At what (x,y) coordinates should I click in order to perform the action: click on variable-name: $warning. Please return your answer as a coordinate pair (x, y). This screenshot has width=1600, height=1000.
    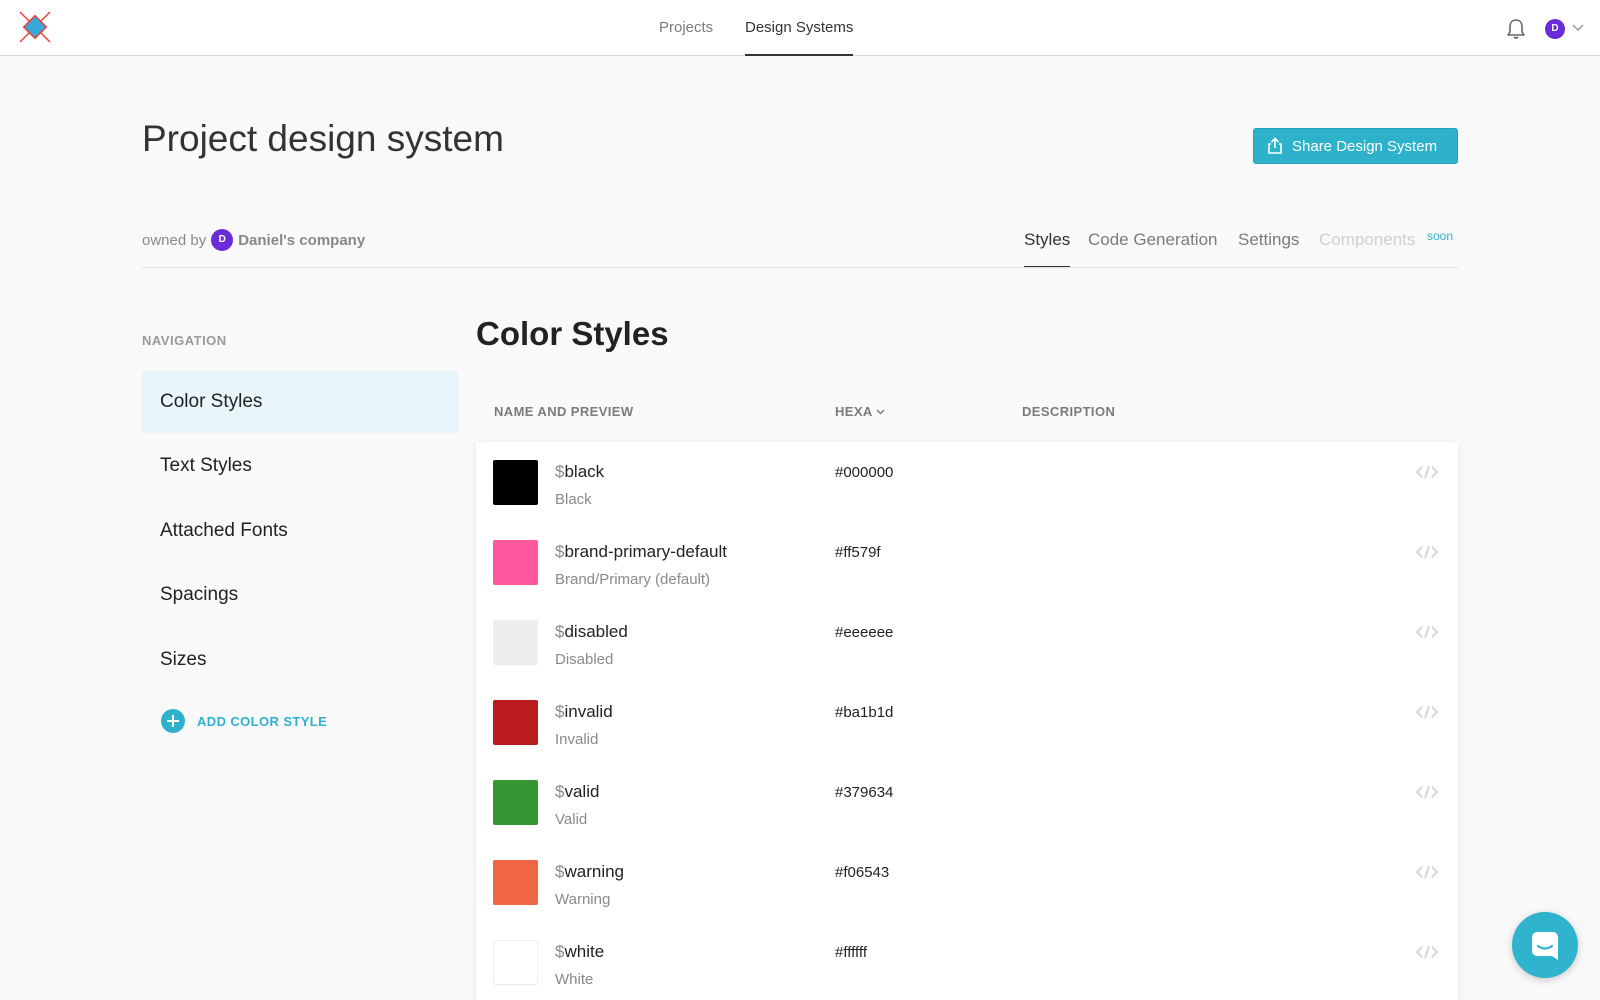
    Looking at the image, I should click on (589, 872).